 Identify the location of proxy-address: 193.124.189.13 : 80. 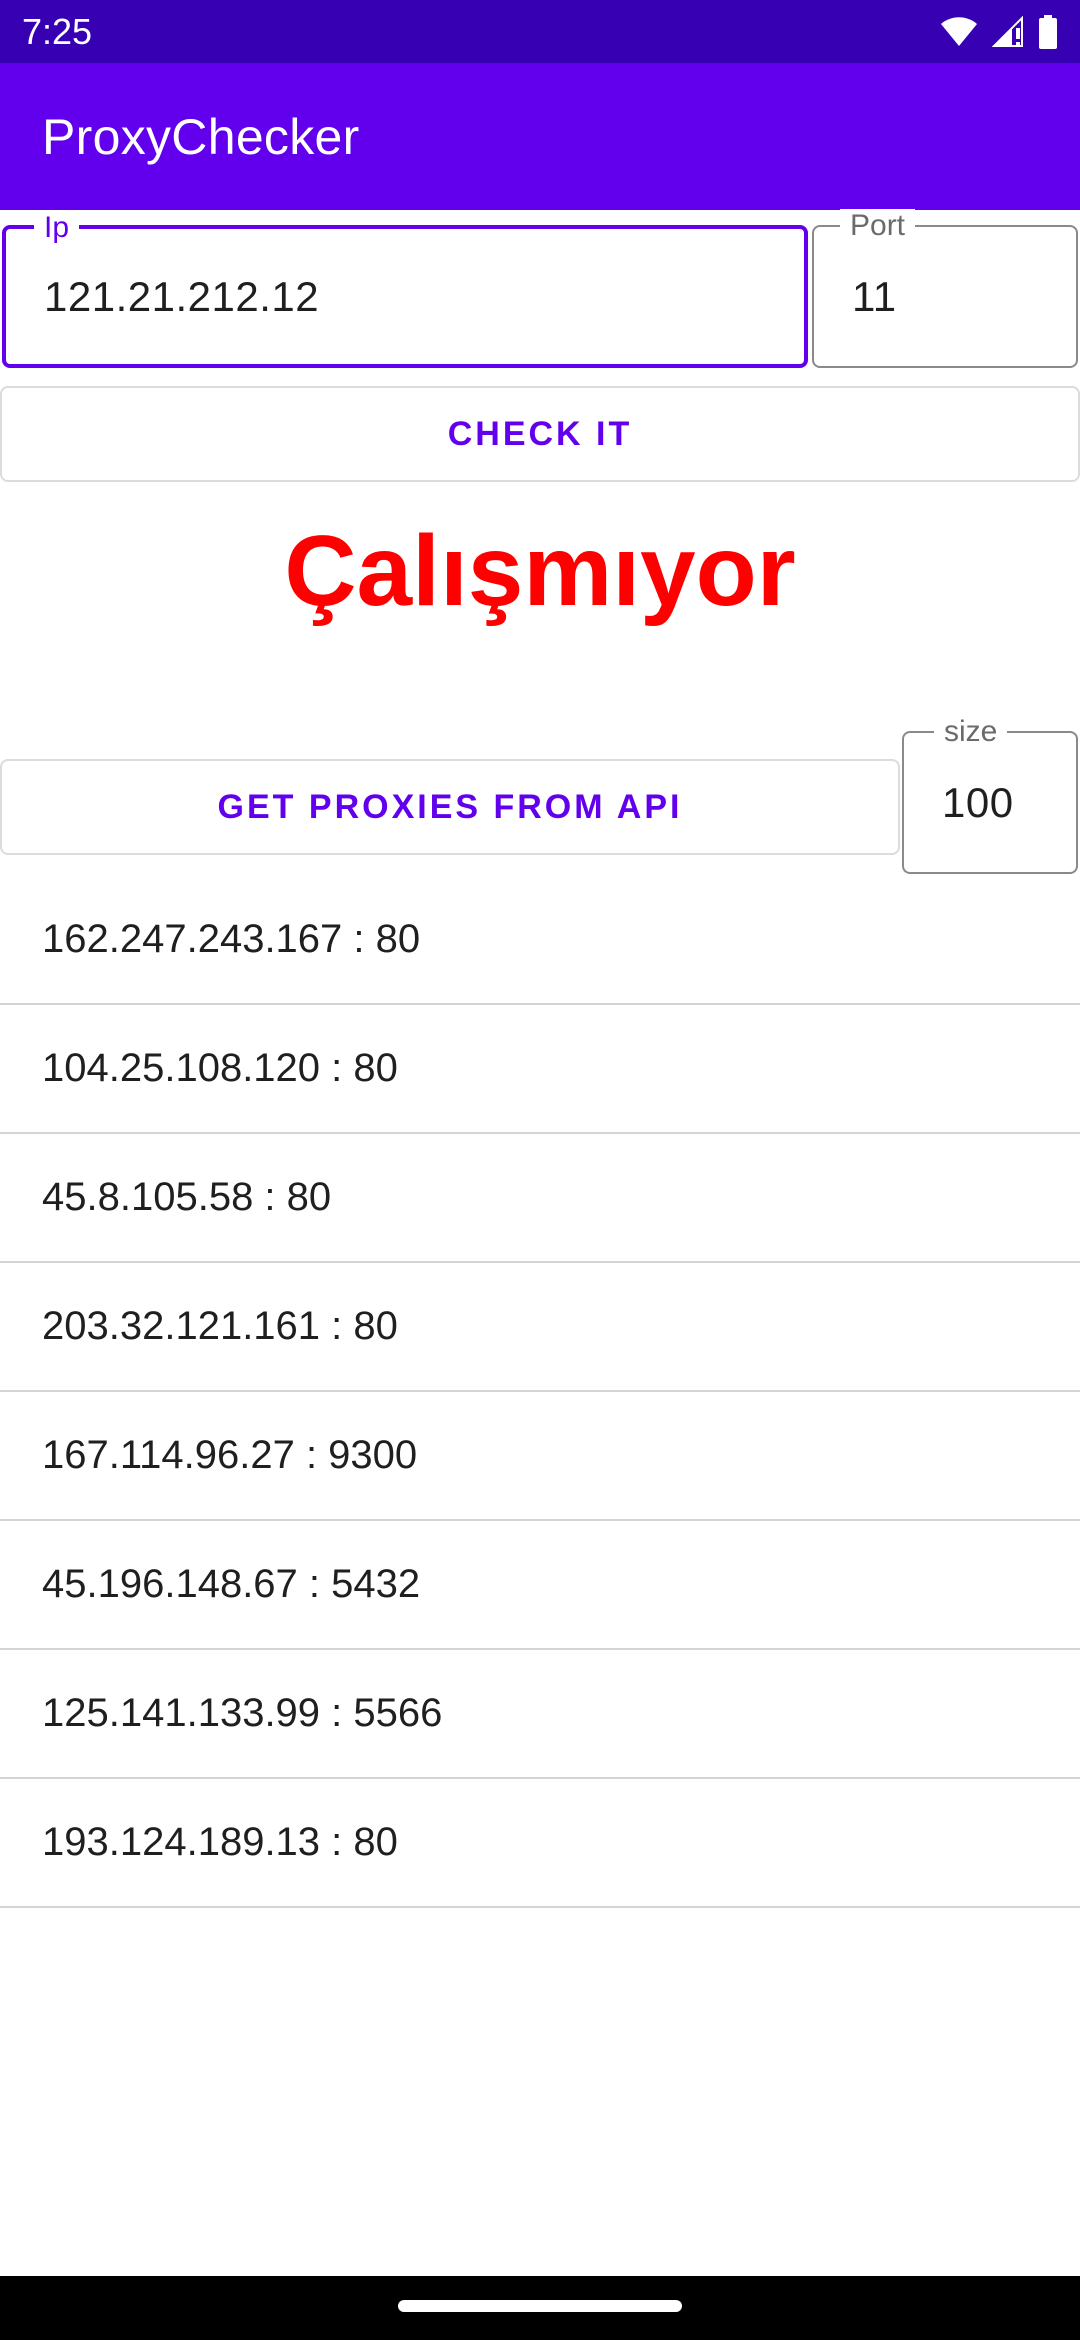
(220, 1842).